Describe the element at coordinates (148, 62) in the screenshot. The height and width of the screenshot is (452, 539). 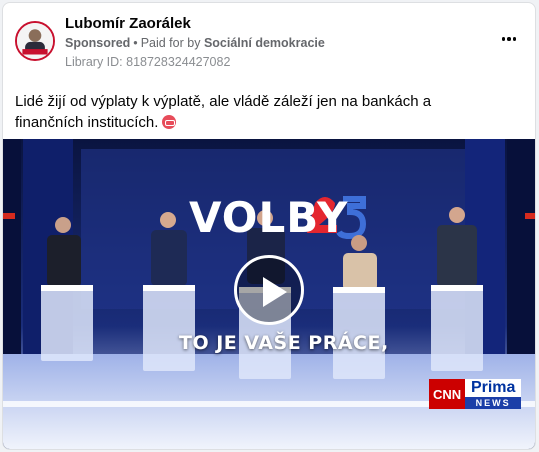
I see `library-id: Library ID: 818728324427082` at that location.